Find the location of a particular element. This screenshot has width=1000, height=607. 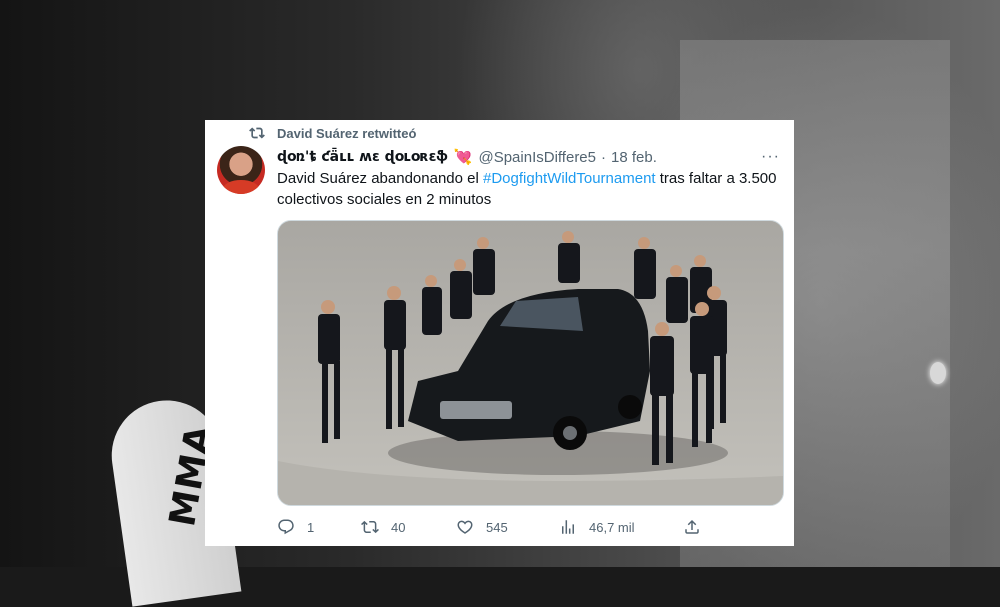

like-button: 545 is located at coordinates (482, 527).